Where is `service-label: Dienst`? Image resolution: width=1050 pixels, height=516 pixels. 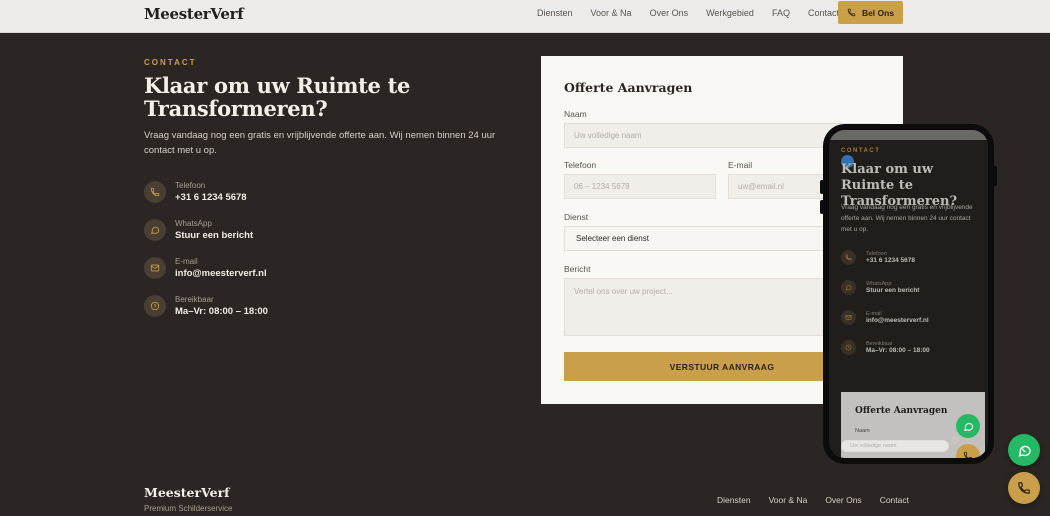 service-label: Dienst is located at coordinates (576, 217).